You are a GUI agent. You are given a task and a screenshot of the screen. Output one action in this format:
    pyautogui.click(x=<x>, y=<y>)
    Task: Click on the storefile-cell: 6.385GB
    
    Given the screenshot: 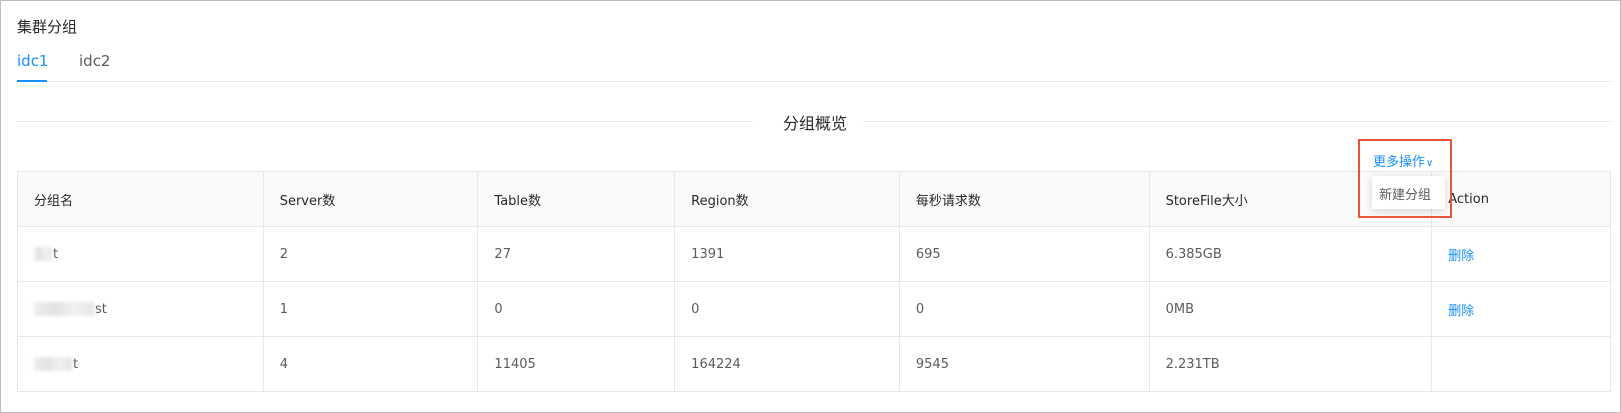 What is the action you would take?
    pyautogui.click(x=1291, y=254)
    